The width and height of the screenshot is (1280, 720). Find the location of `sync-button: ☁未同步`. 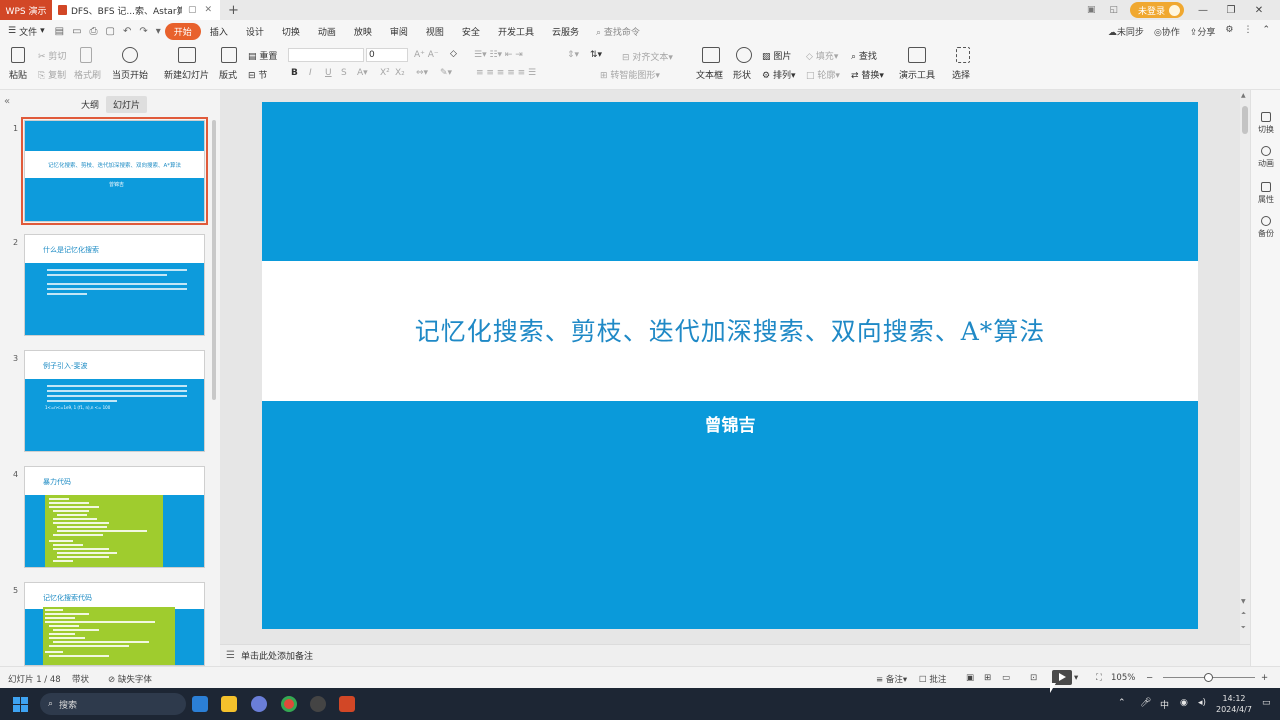

sync-button: ☁未同步 is located at coordinates (1126, 31).